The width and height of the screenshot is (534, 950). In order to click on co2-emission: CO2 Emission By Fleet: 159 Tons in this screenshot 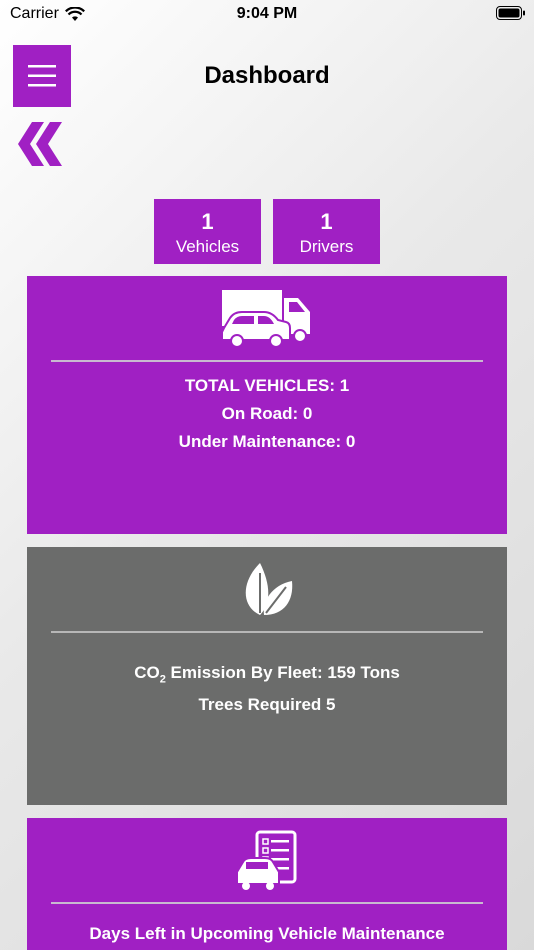, I will do `click(267, 674)`.